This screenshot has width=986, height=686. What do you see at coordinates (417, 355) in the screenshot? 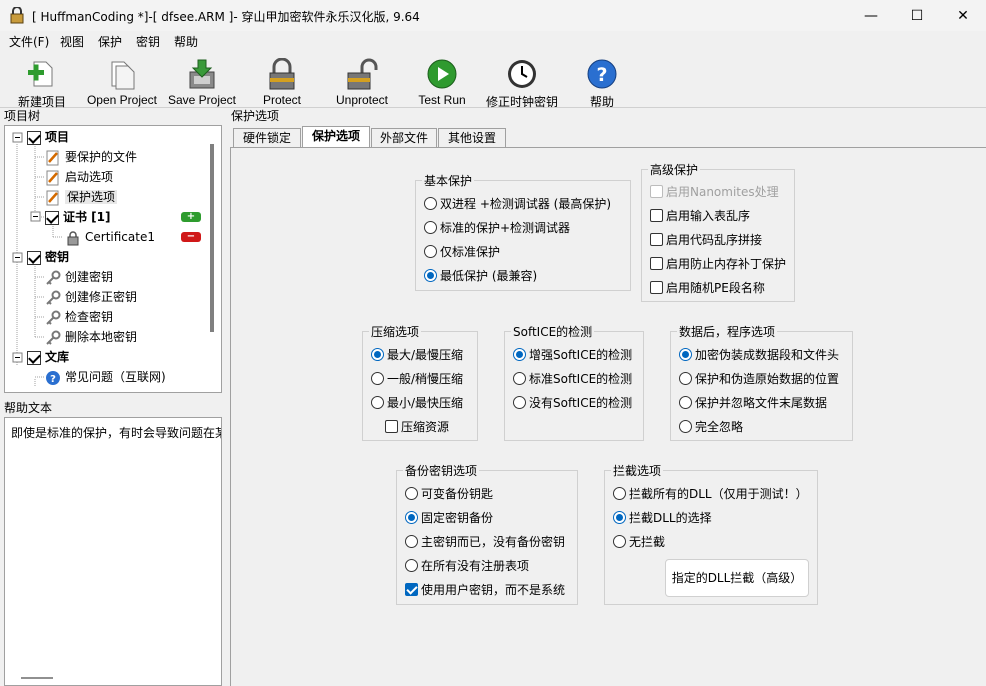
I see `compress-option-max: 最大/最慢压缩` at bounding box center [417, 355].